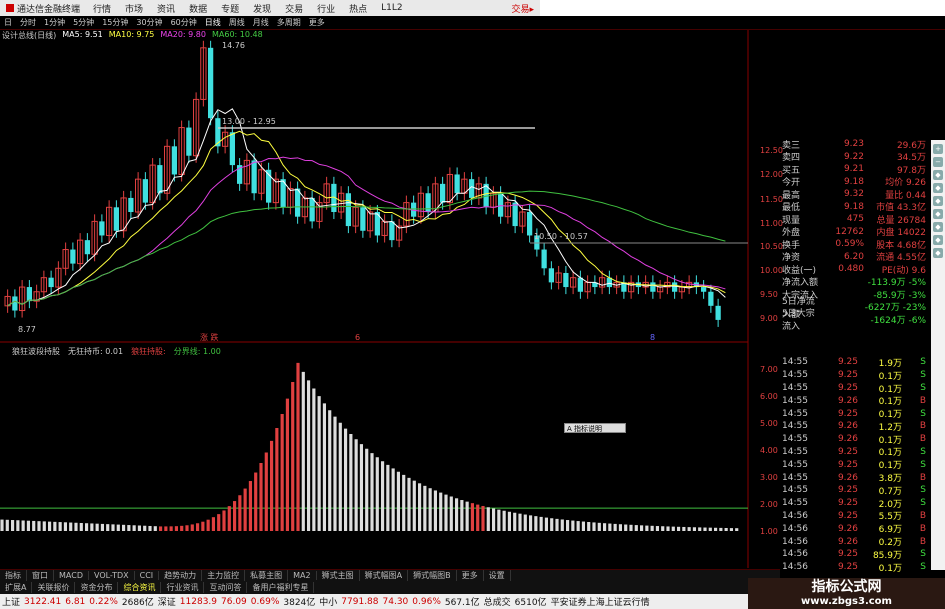 The image size is (945, 609). Describe the element at coordinates (326, 8) in the screenshot. I see `menu-item-industry: 行业` at that location.